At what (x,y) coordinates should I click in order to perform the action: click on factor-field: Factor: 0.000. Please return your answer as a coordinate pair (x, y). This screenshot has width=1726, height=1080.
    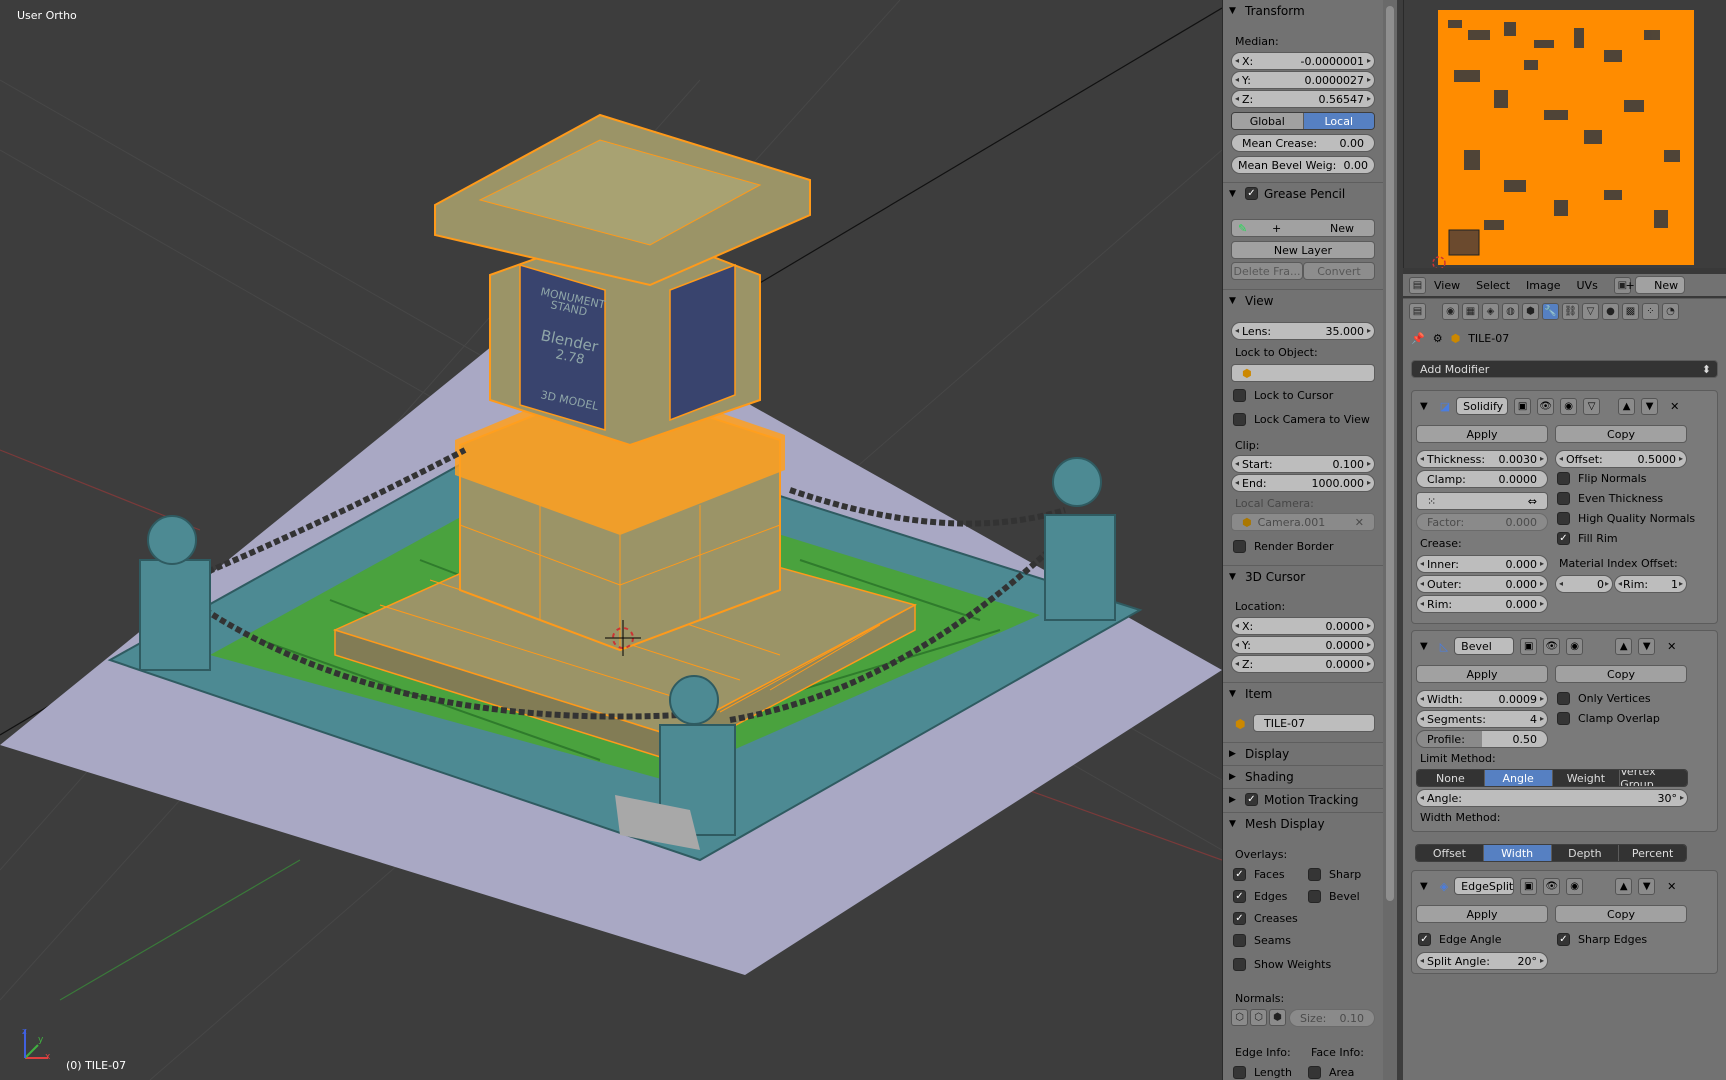
    Looking at the image, I should click on (1482, 522).